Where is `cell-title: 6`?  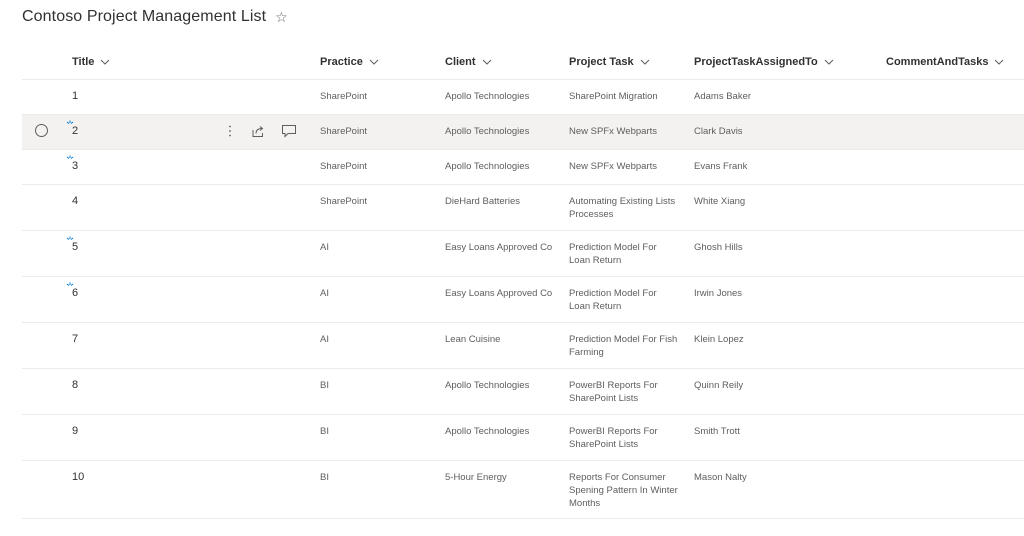 cell-title: 6 is located at coordinates (75, 293).